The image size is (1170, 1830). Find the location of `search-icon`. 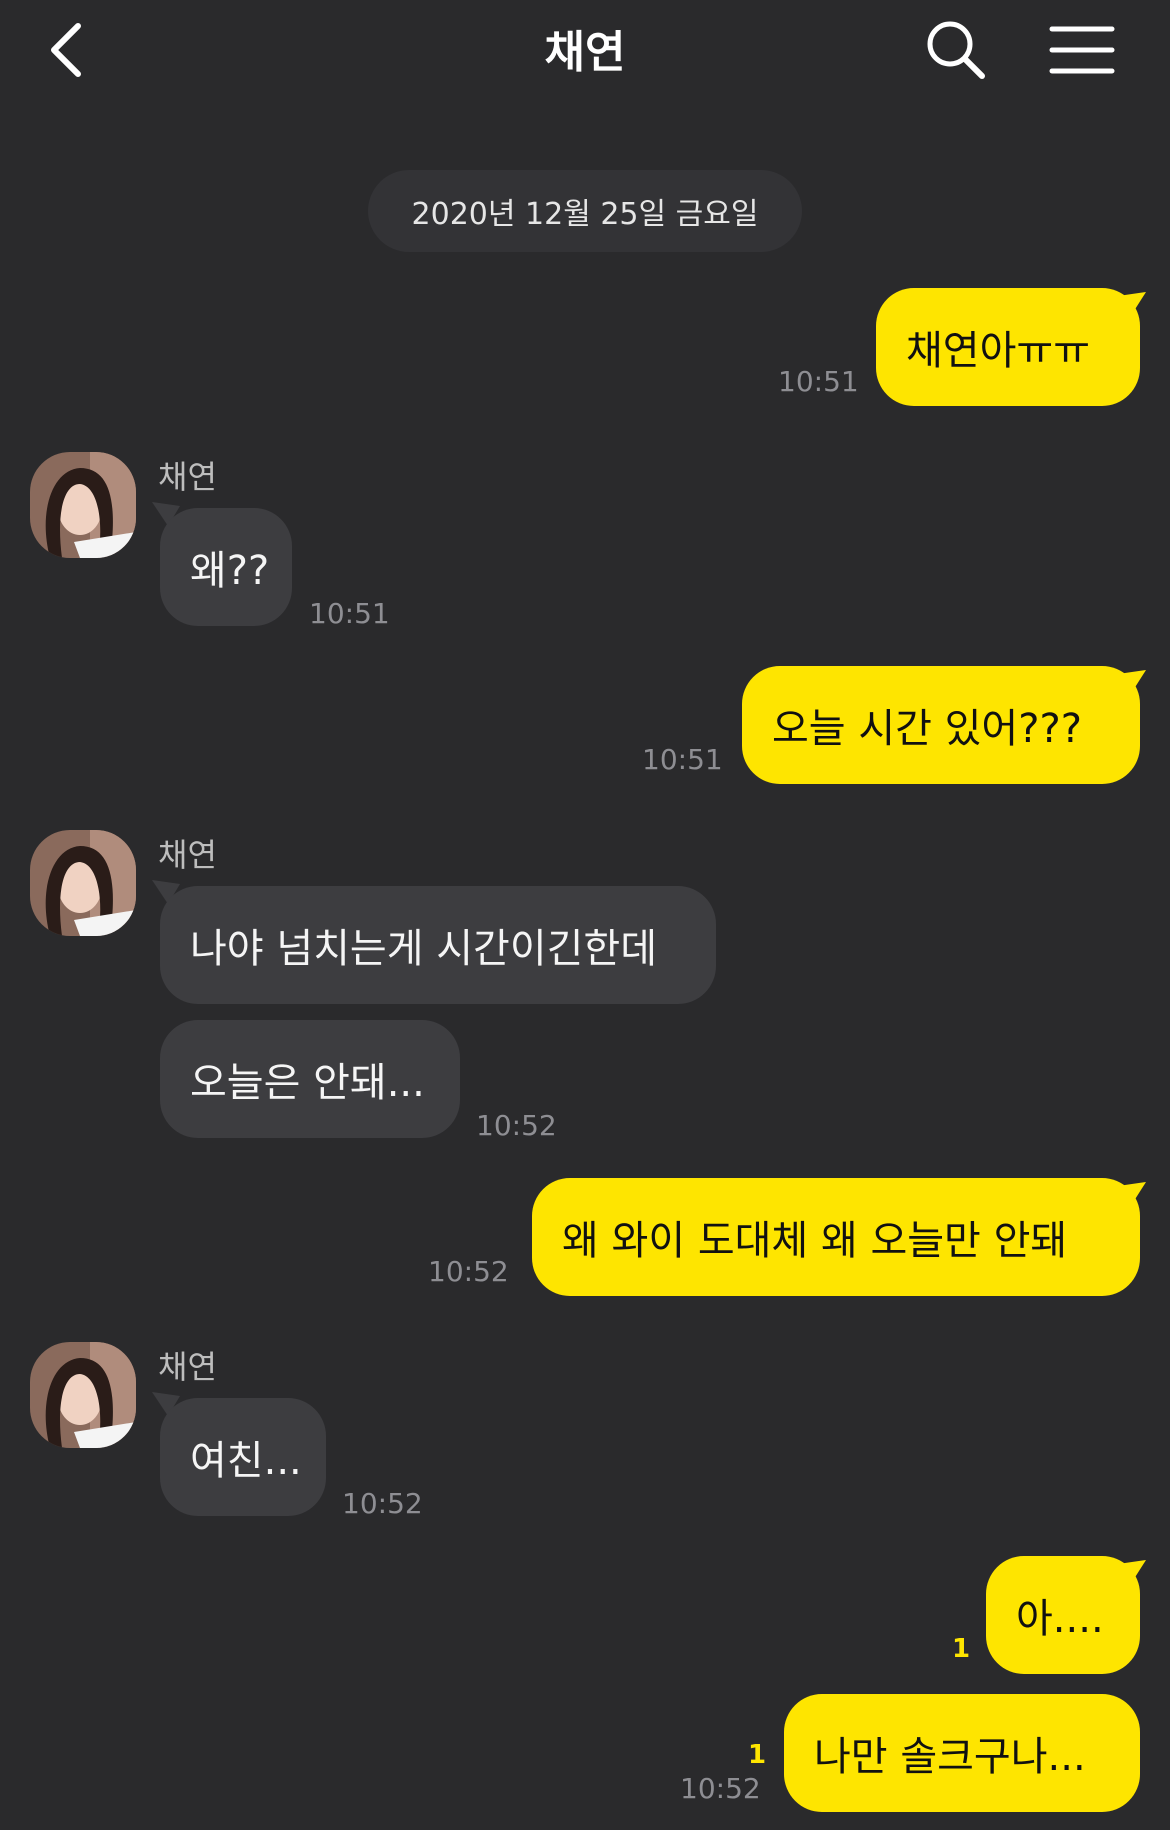

search-icon is located at coordinates (956, 50).